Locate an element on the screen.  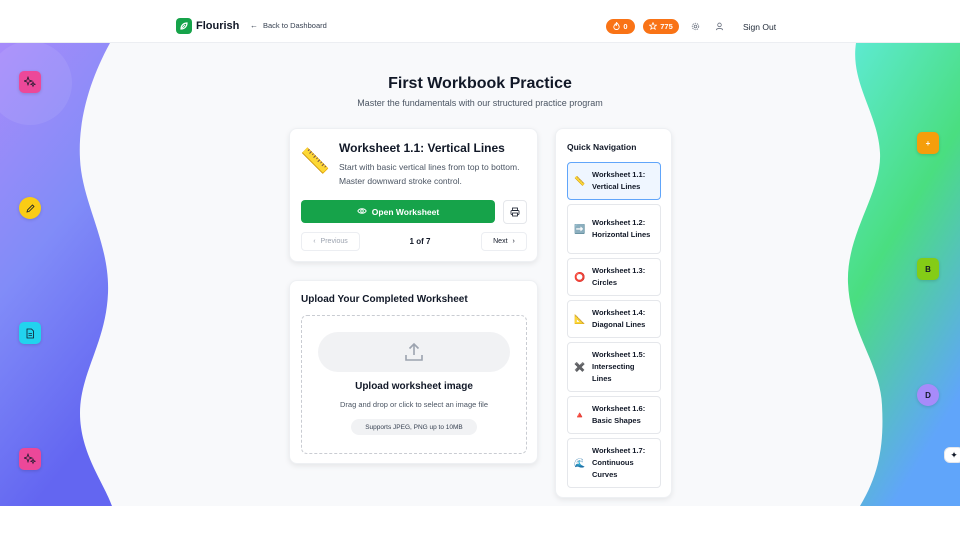
ai-sparkle-button: ✦ is located at coordinates (952, 455).